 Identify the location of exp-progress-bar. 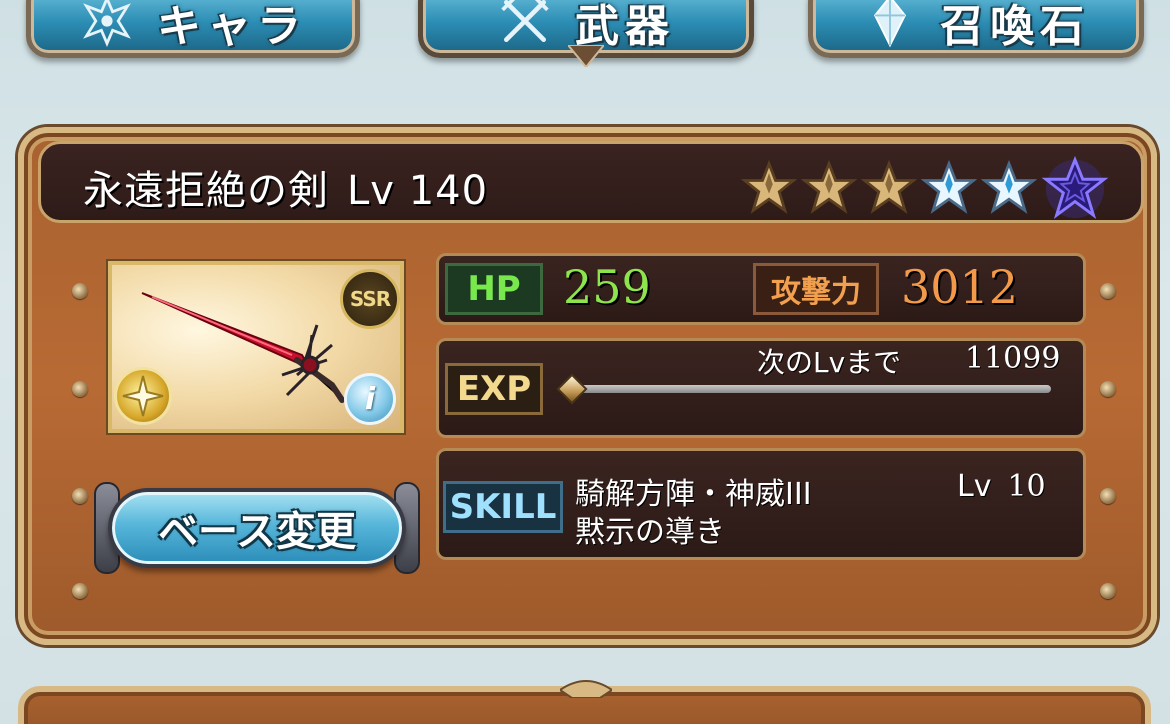
(808, 389).